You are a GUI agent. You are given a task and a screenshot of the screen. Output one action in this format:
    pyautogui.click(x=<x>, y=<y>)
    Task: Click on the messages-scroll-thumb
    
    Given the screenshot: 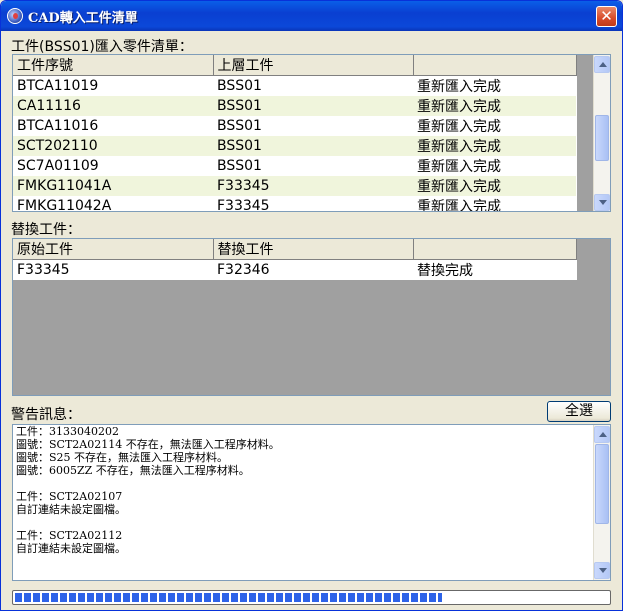 What is the action you would take?
    pyautogui.click(x=602, y=484)
    